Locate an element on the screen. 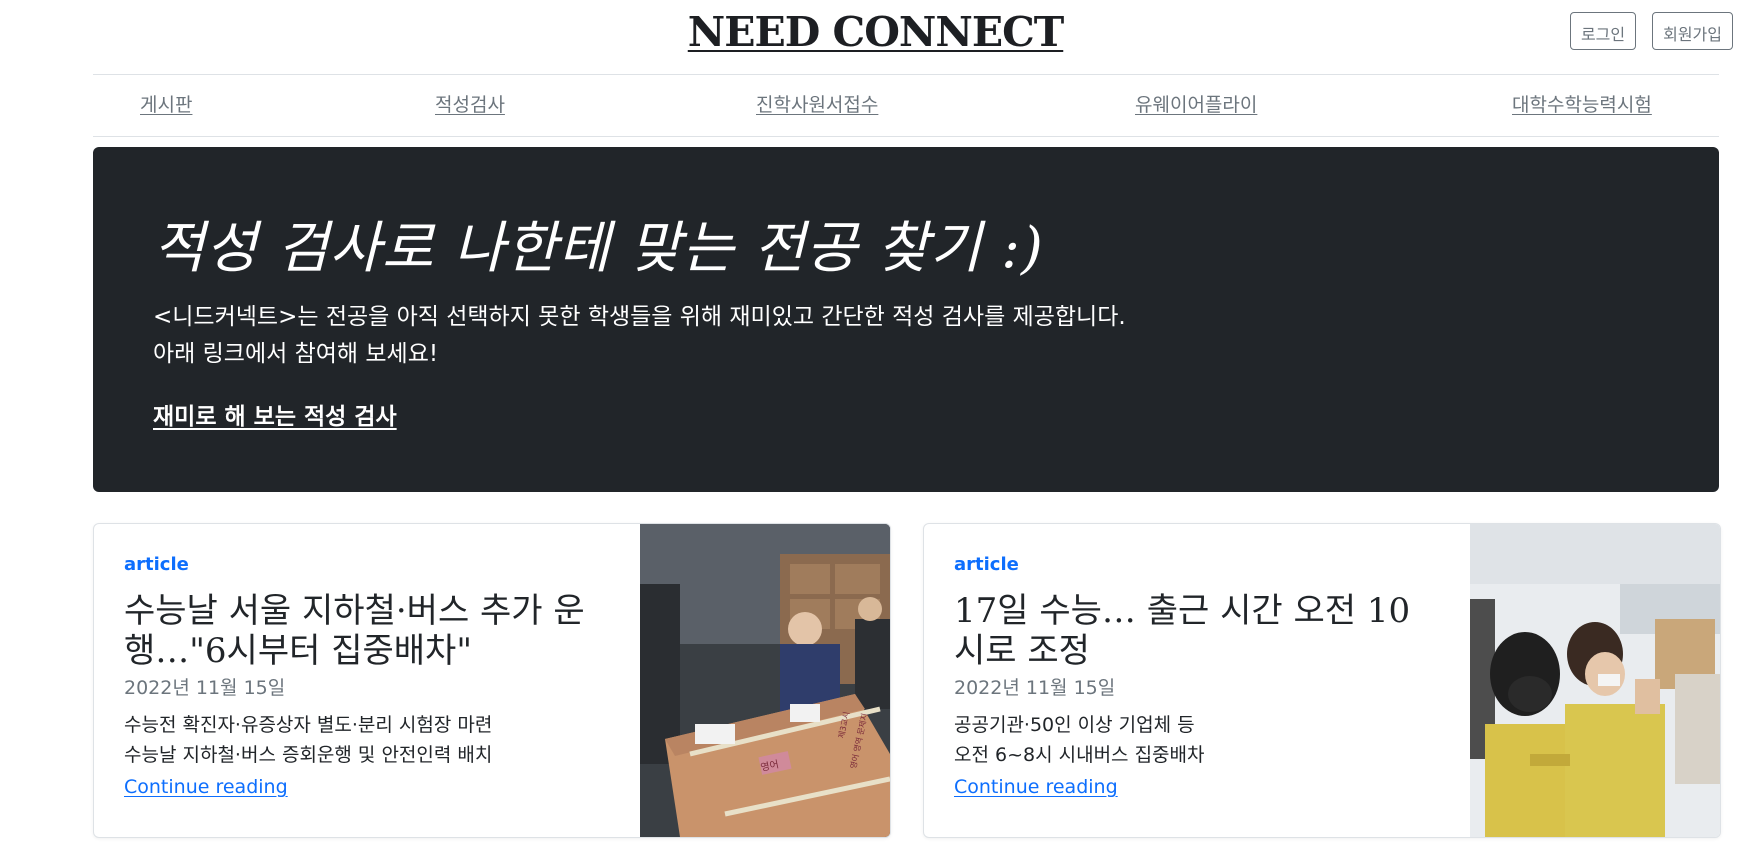 The image size is (1751, 864). article-summary-line-2: 수능날 지하철·버스 증회운행 및 안전인력 배치 is located at coordinates (308, 755).